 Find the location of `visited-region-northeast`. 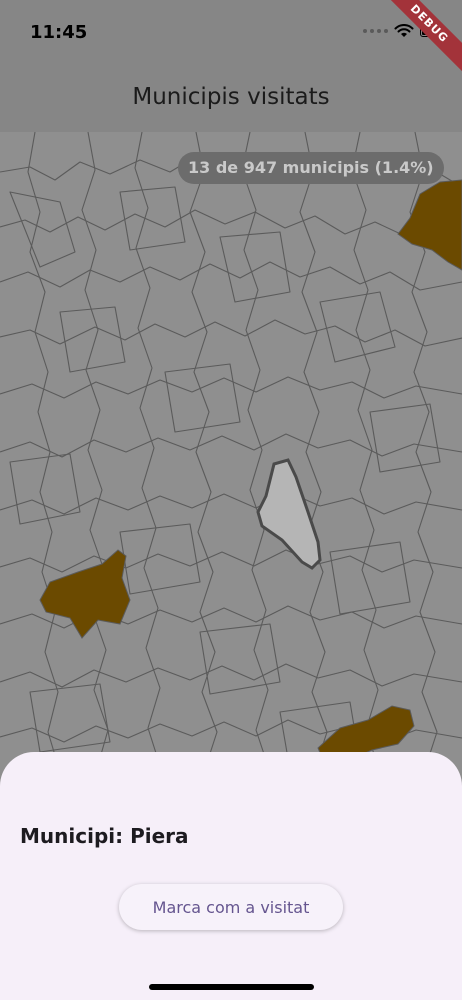

visited-region-northeast is located at coordinates (429, 225).